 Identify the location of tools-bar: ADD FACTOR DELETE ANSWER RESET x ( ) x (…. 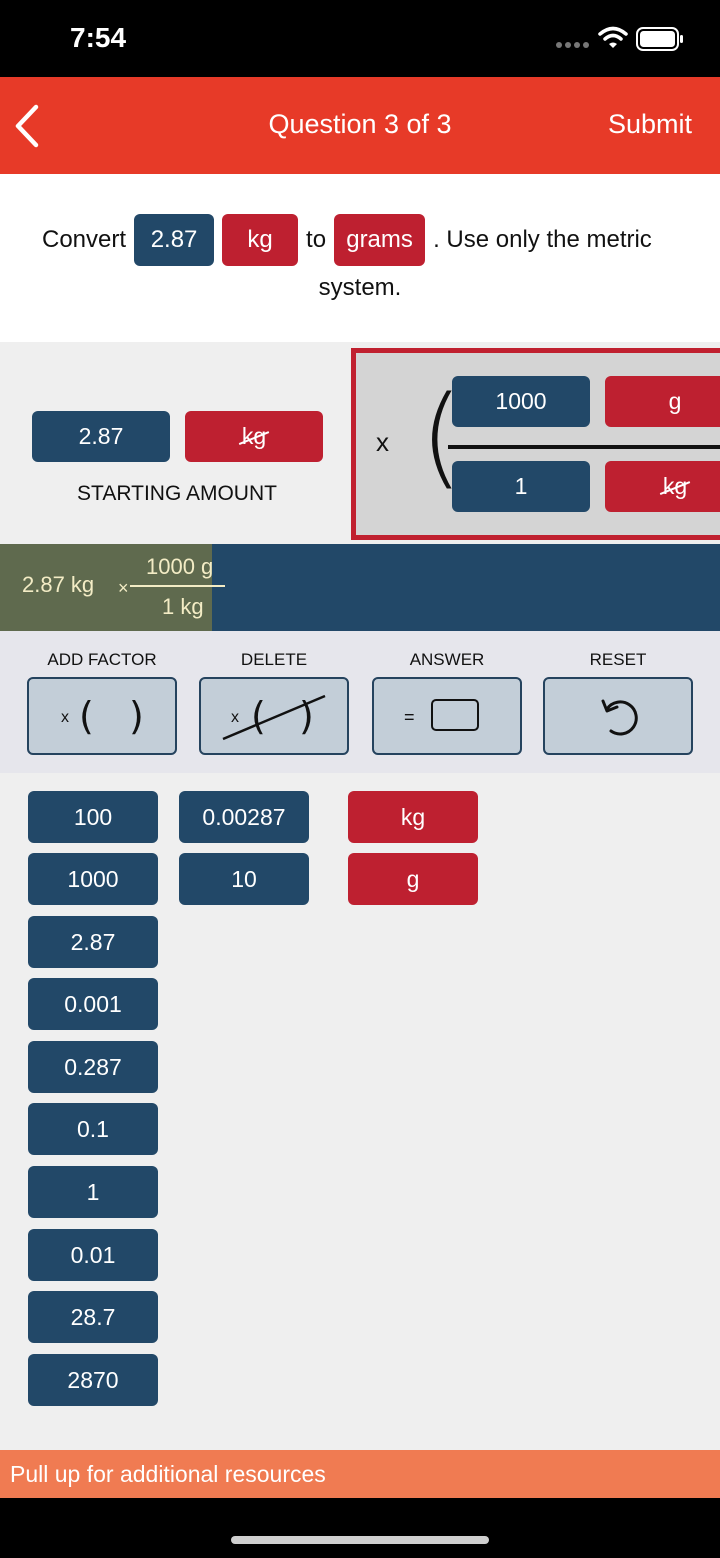
(360, 702).